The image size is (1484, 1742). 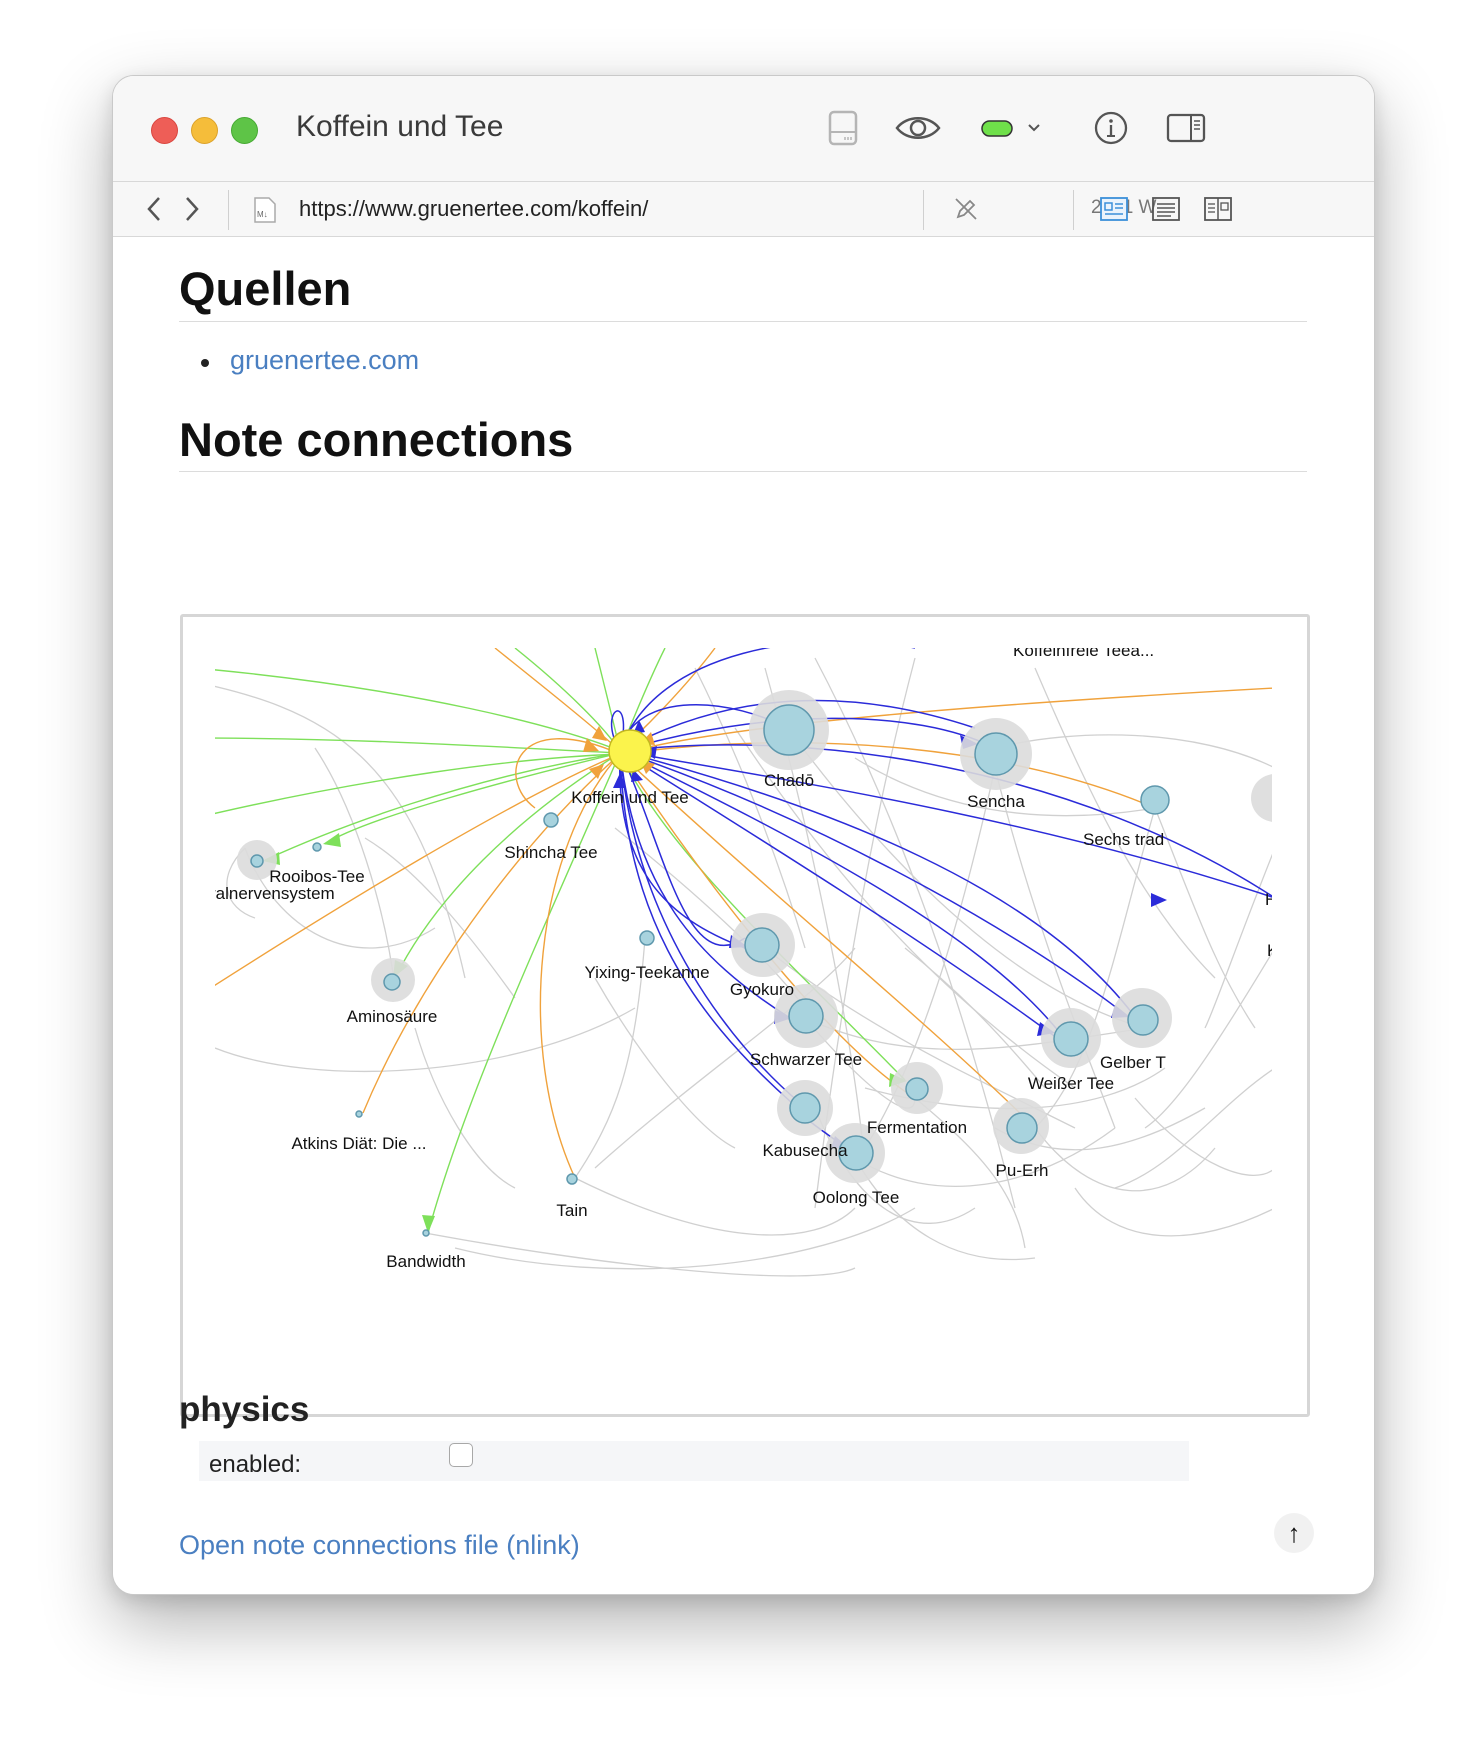 What do you see at coordinates (1012, 128) in the screenshot?
I see `status-pill-icon` at bounding box center [1012, 128].